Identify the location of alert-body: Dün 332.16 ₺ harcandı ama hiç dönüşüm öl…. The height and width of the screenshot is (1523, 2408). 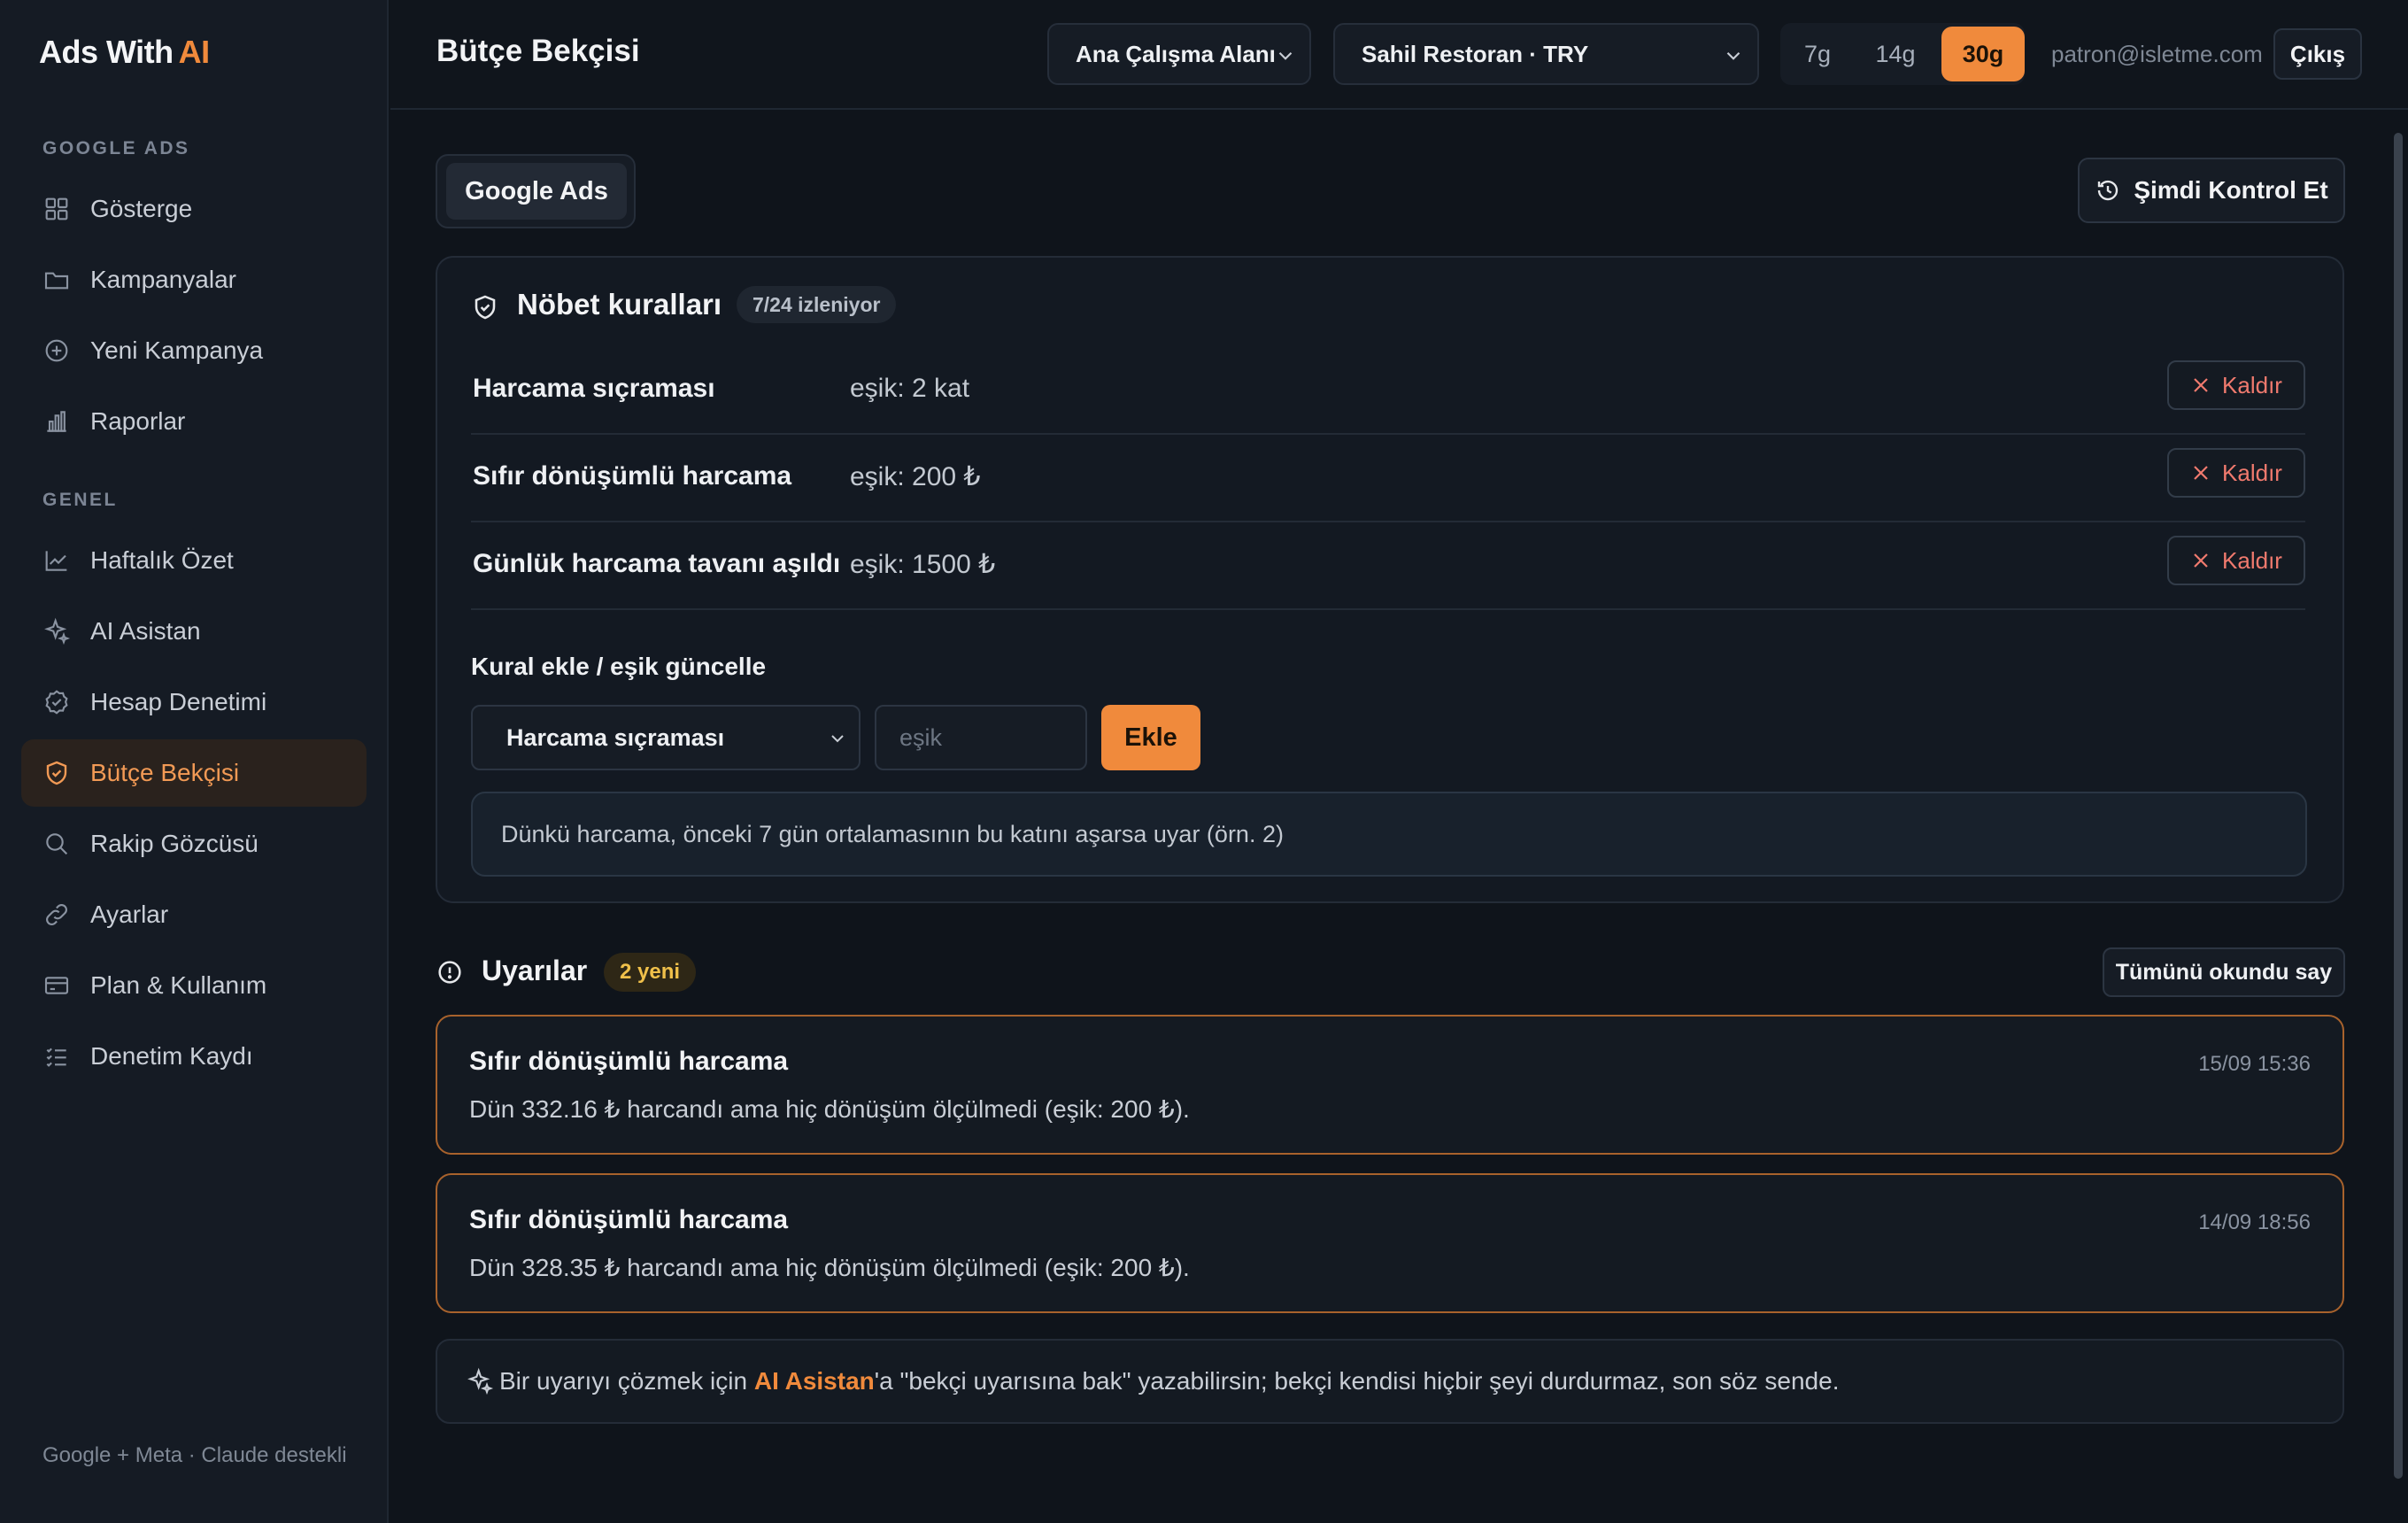
(829, 1109).